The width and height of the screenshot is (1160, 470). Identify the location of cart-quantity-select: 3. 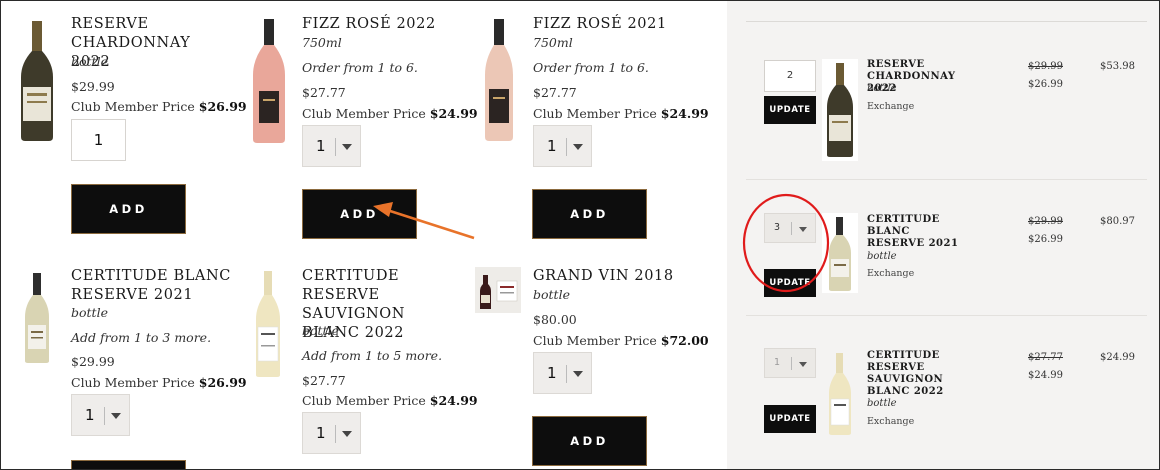
(790, 228).